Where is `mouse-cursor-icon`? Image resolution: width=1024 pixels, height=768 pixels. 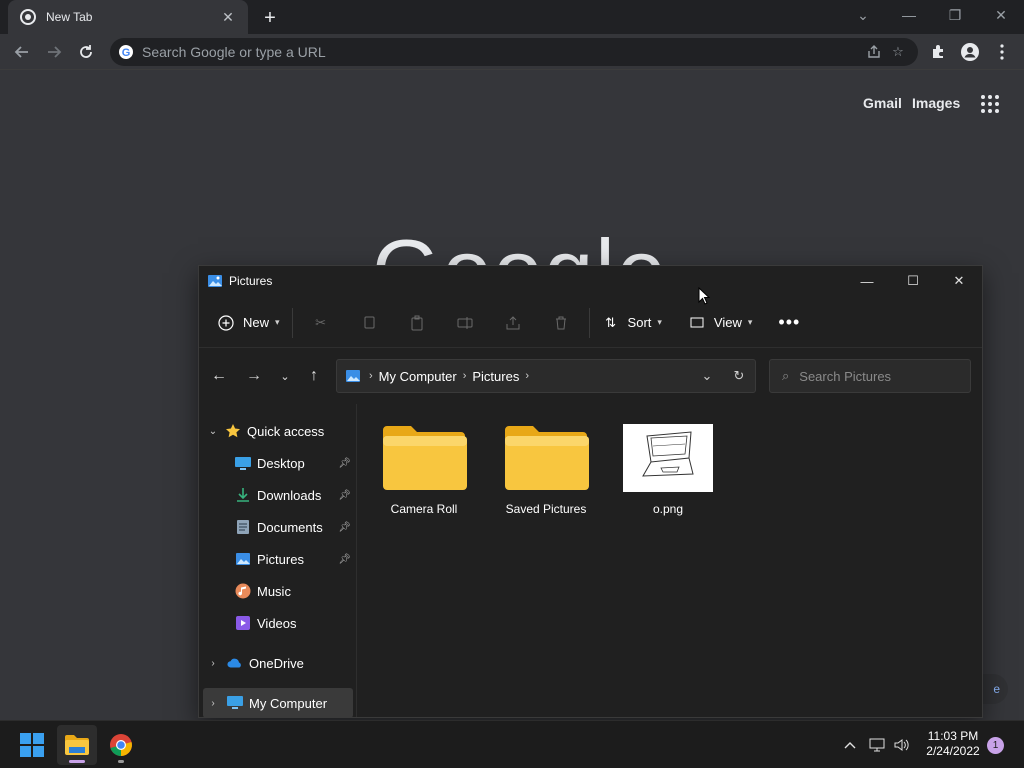
mouse-cursor-icon is located at coordinates (704, 296).